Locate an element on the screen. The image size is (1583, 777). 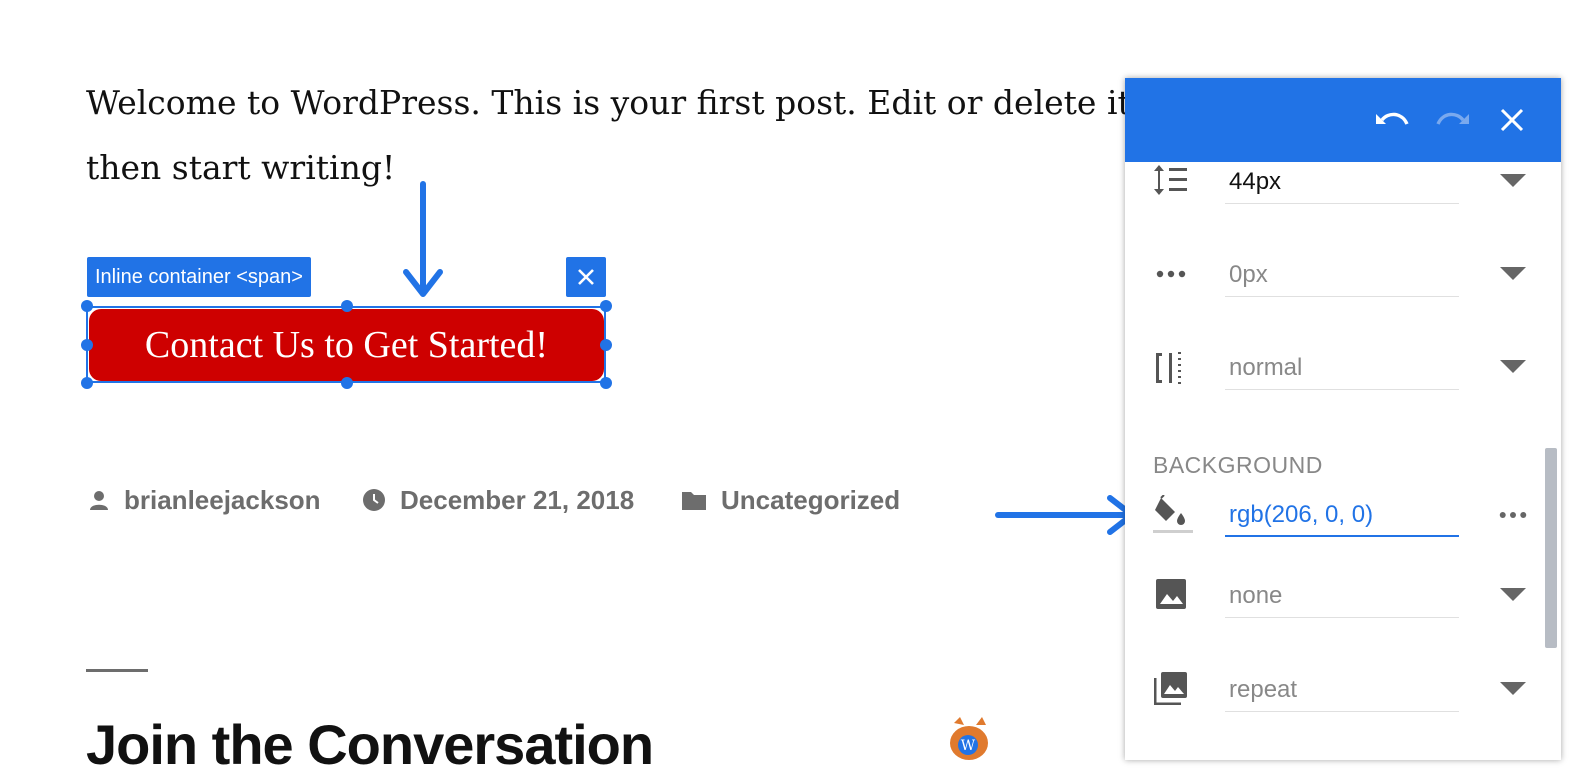
mascot-icon: W is located at coordinates (969, 738).